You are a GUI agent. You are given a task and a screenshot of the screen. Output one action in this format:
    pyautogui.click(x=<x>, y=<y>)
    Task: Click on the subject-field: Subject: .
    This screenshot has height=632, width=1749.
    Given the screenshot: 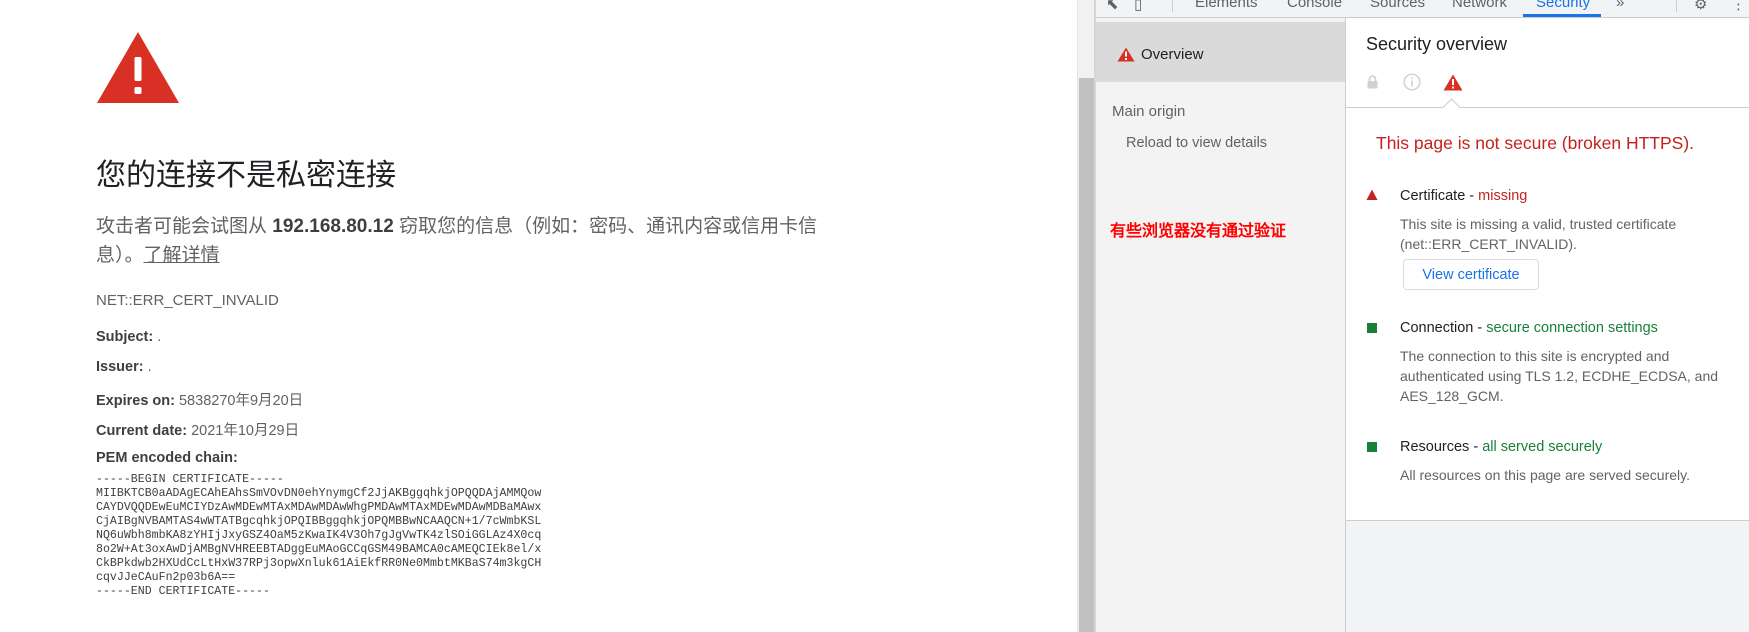 What is the action you would take?
    pyautogui.click(x=128, y=337)
    